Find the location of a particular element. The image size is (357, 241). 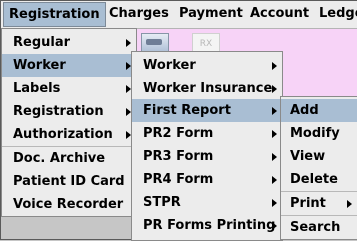

menu-item-print: Print is located at coordinates (319, 203).